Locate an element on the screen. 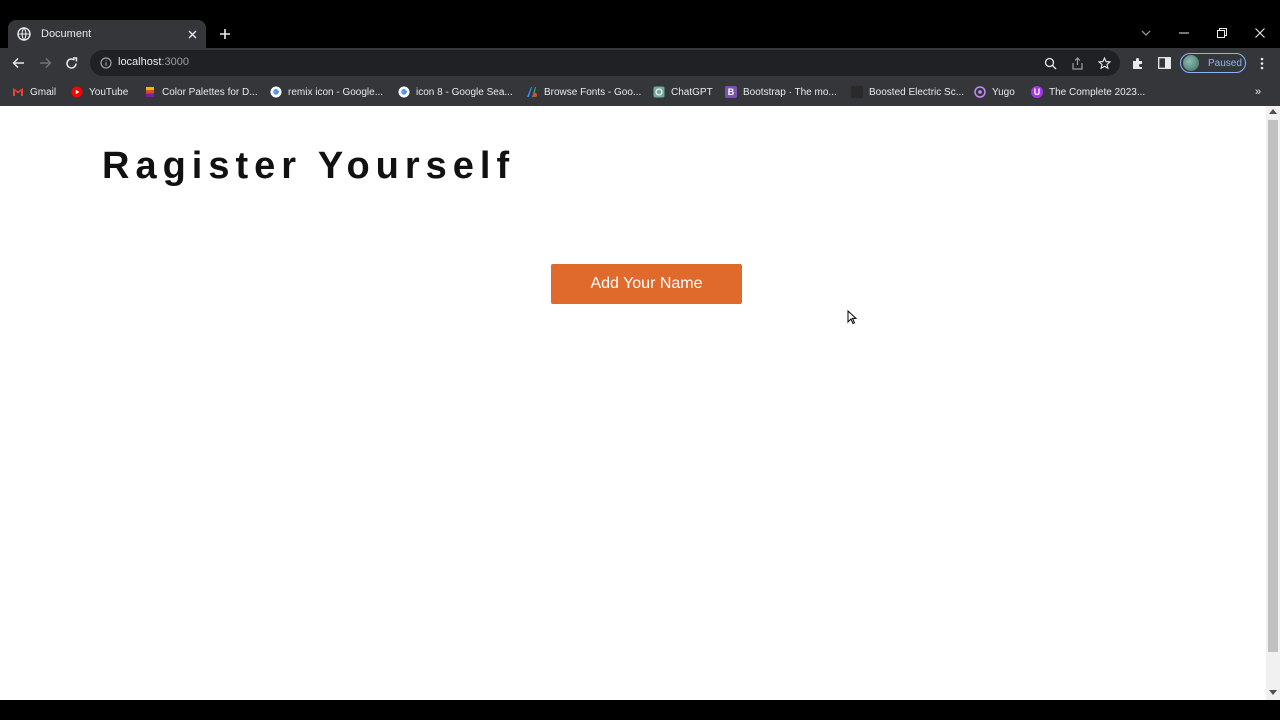 Image resolution: width=1280 pixels, height=720 pixels. browser-toolbar: localhost:3000 Paused is located at coordinates (640, 63).